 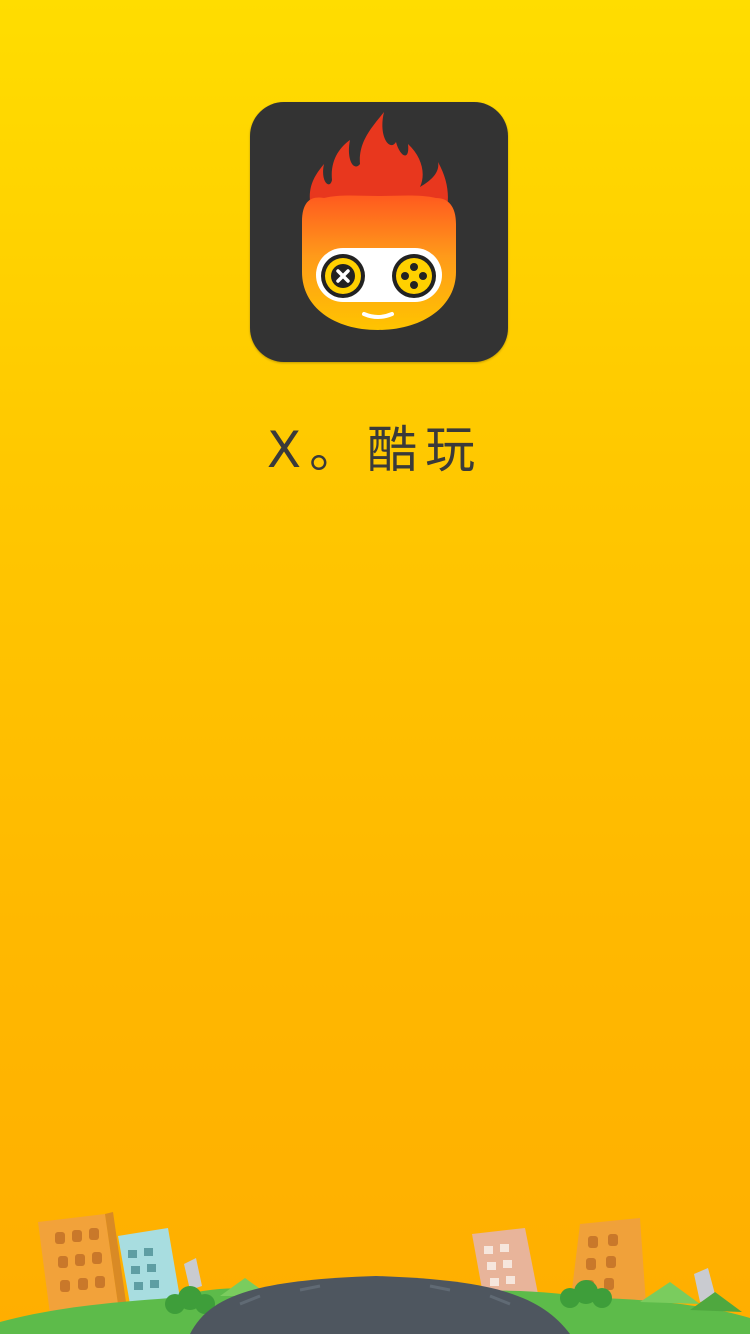 What do you see at coordinates (82, 1263) in the screenshot?
I see `left-building` at bounding box center [82, 1263].